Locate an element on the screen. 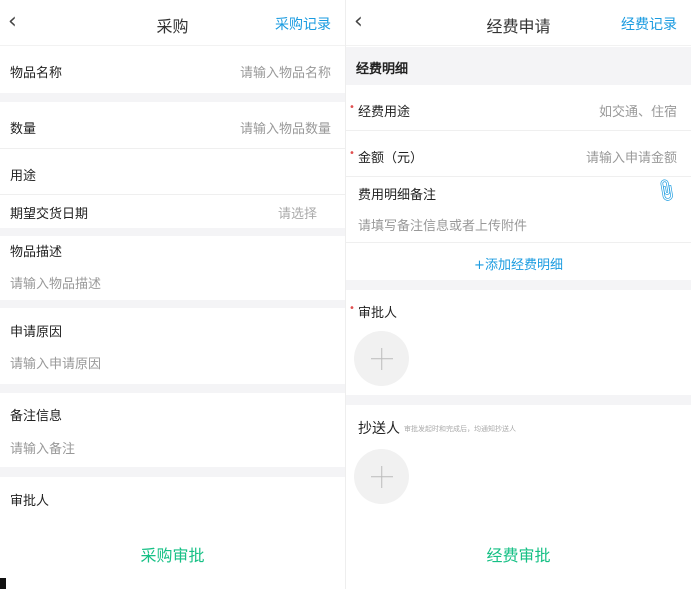 This screenshot has width=691, height=589. purchase-record-link: 采购记录 is located at coordinates (303, 24).